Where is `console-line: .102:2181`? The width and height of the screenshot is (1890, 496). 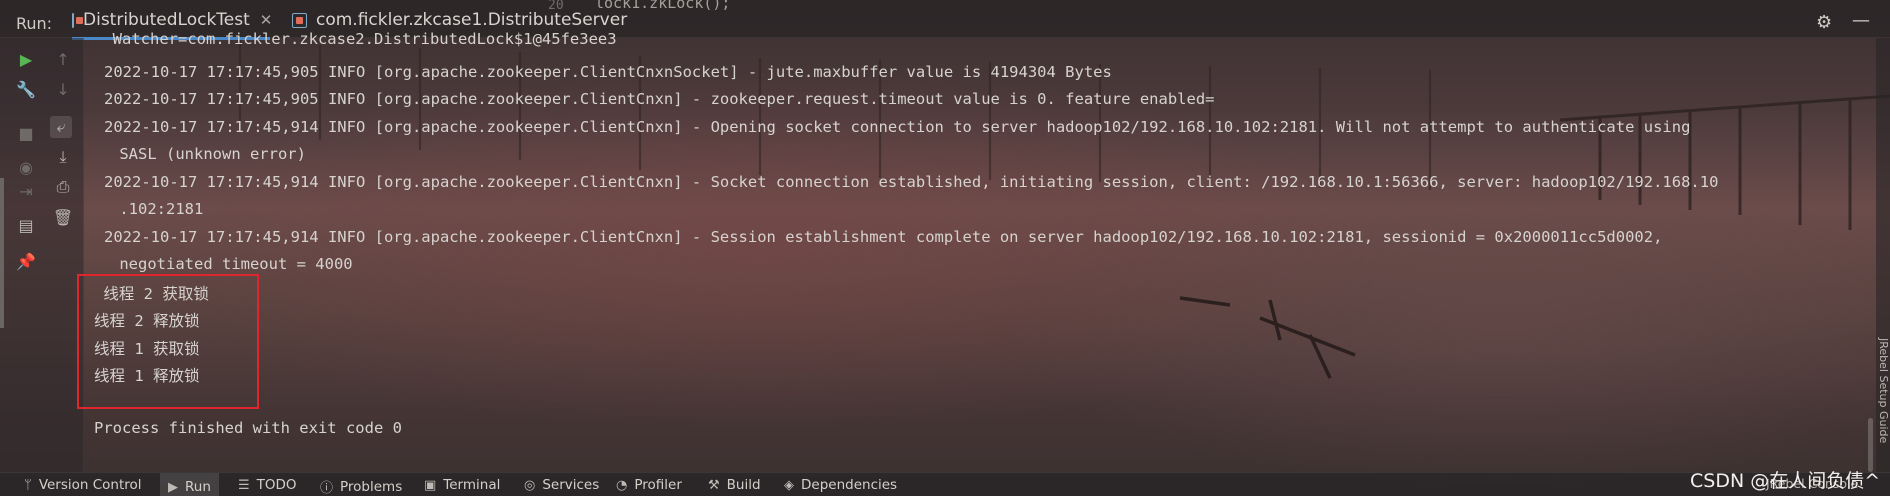
console-line: .102:2181 is located at coordinates (157, 209).